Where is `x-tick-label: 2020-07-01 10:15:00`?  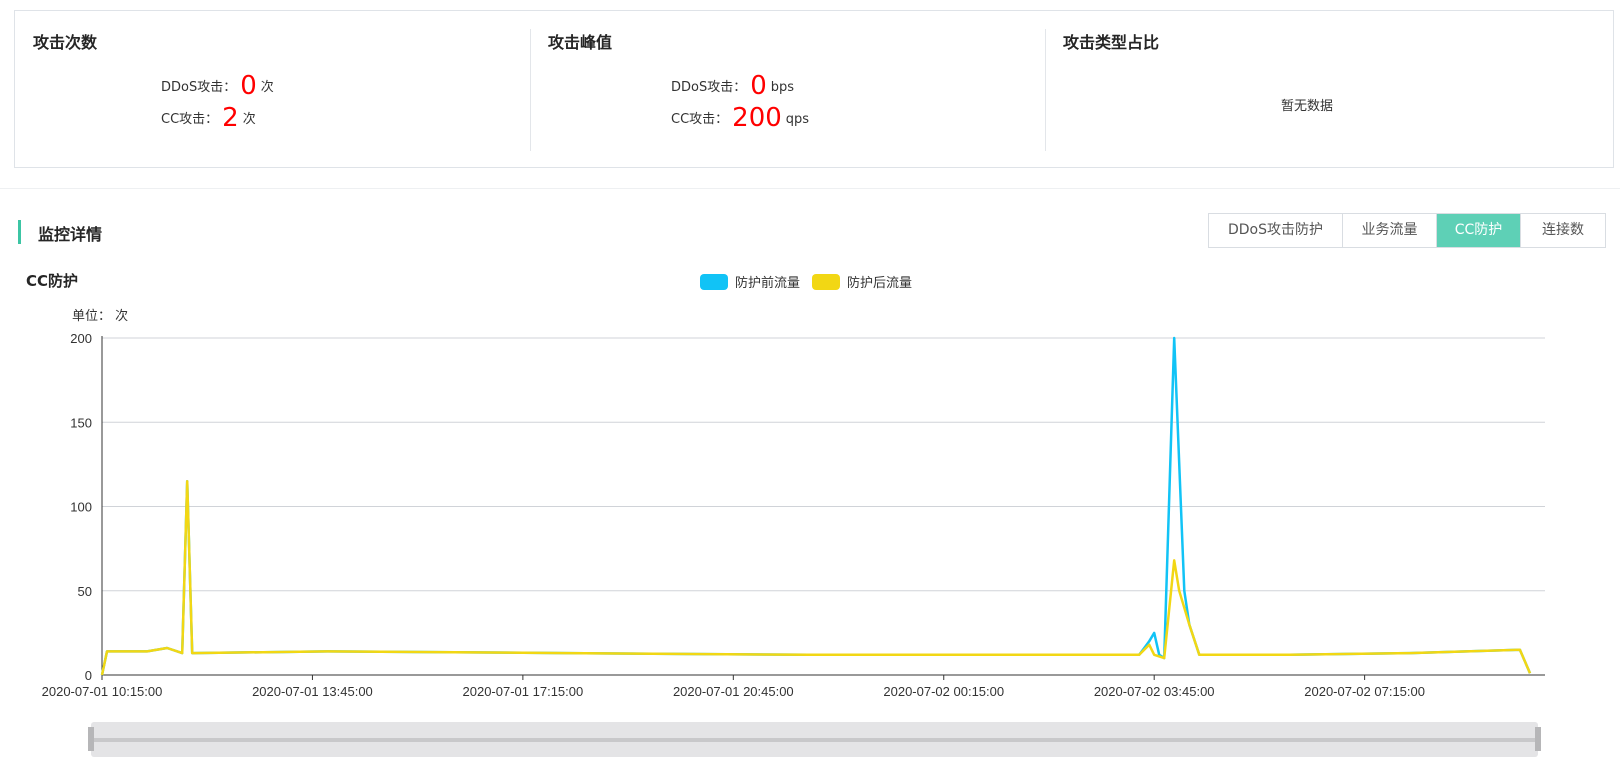 x-tick-label: 2020-07-01 10:15:00 is located at coordinates (102, 691).